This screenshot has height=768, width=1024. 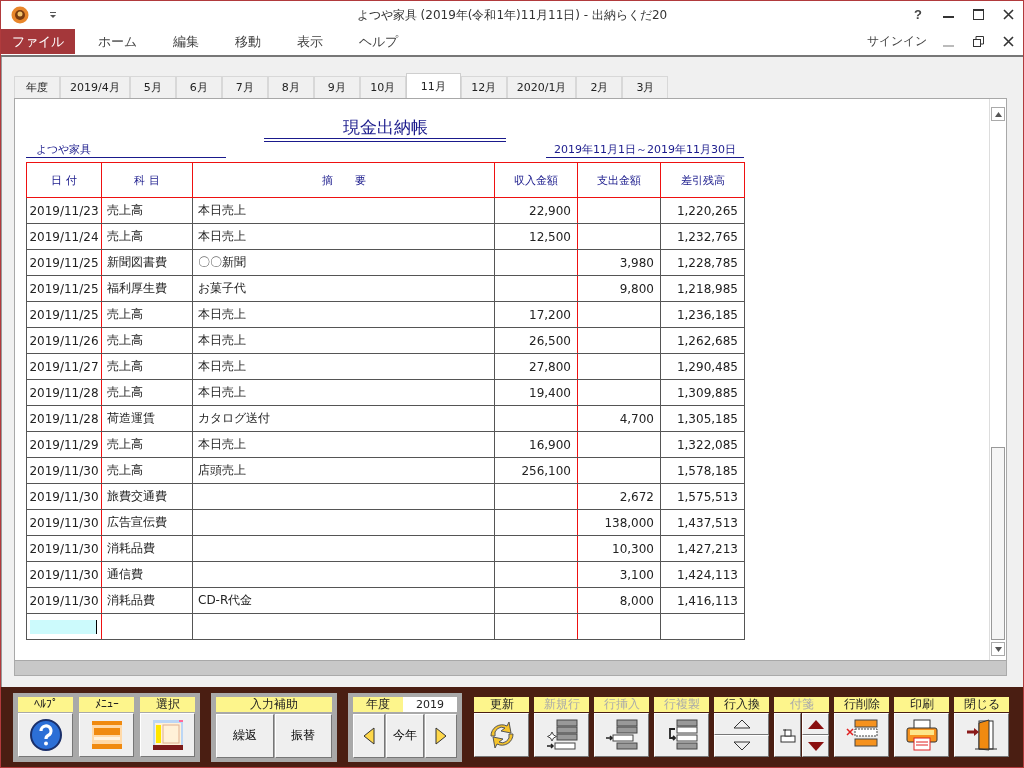 What do you see at coordinates (147, 548) in the screenshot?
I see `table-cell: 消耗品費` at bounding box center [147, 548].